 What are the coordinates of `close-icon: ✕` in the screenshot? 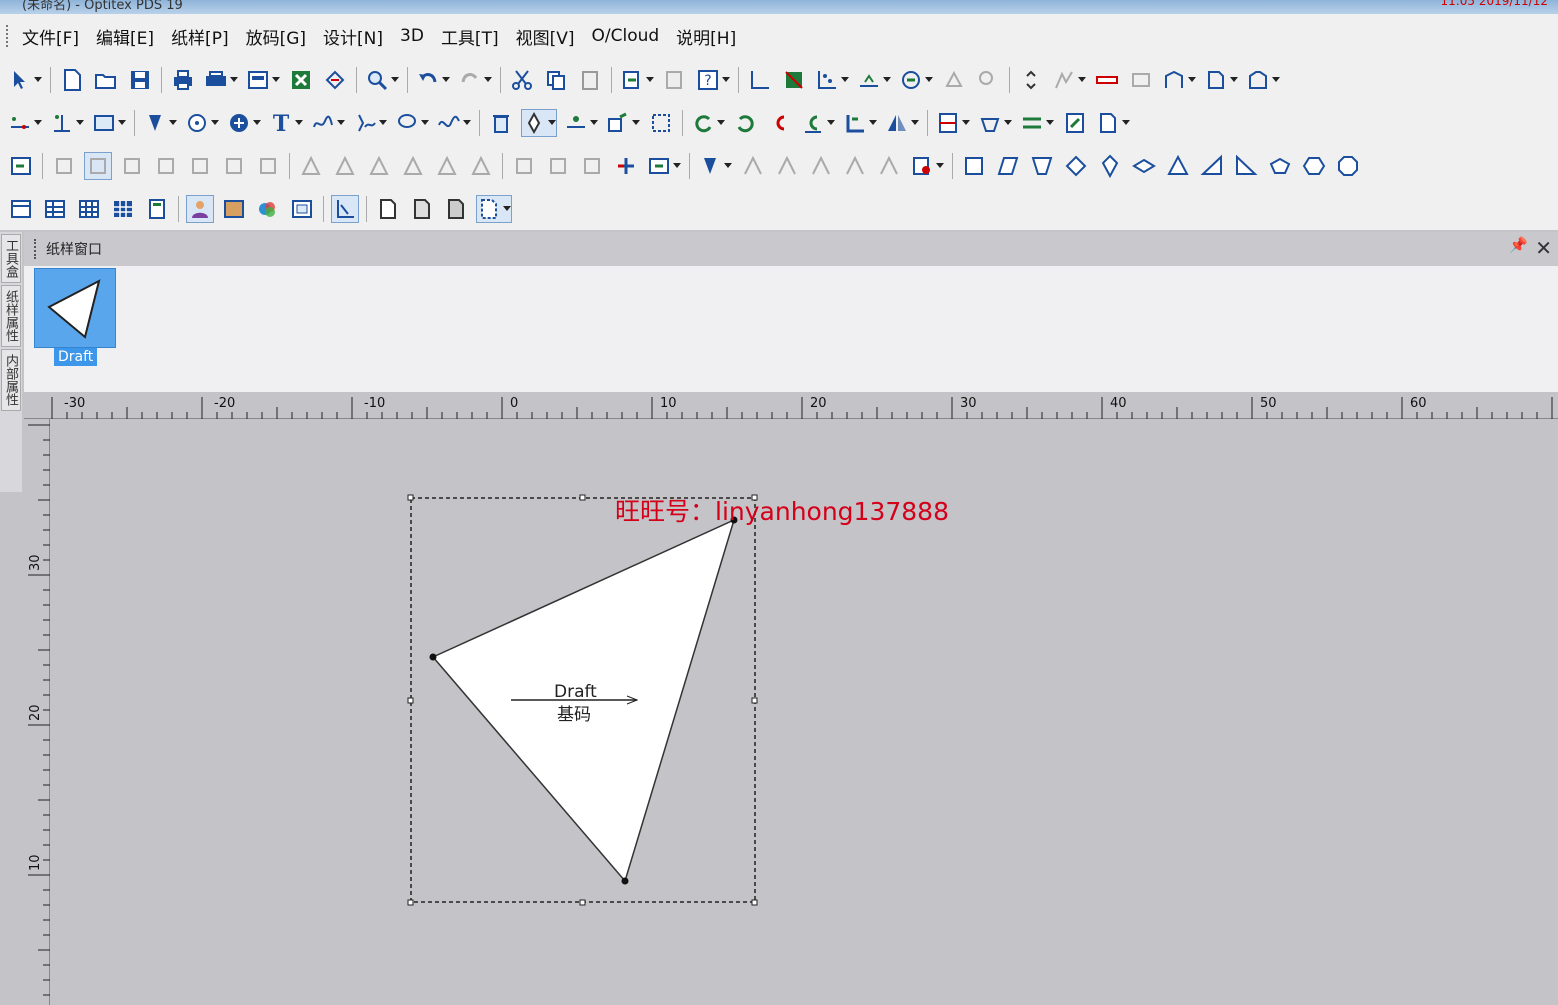 It's located at (1543, 248).